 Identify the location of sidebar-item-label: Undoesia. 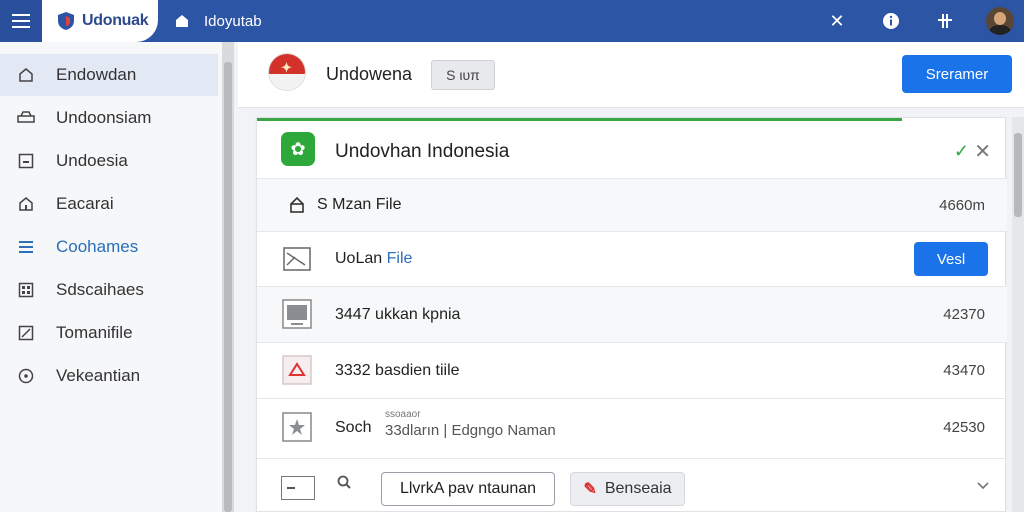
(92, 160).